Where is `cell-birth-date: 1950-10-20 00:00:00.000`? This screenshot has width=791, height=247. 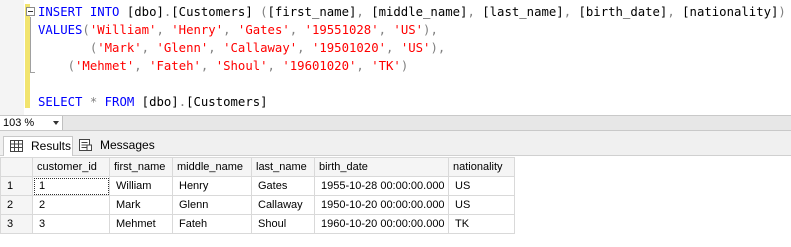
cell-birth-date: 1950-10-20 00:00:00.000 is located at coordinates (381, 205).